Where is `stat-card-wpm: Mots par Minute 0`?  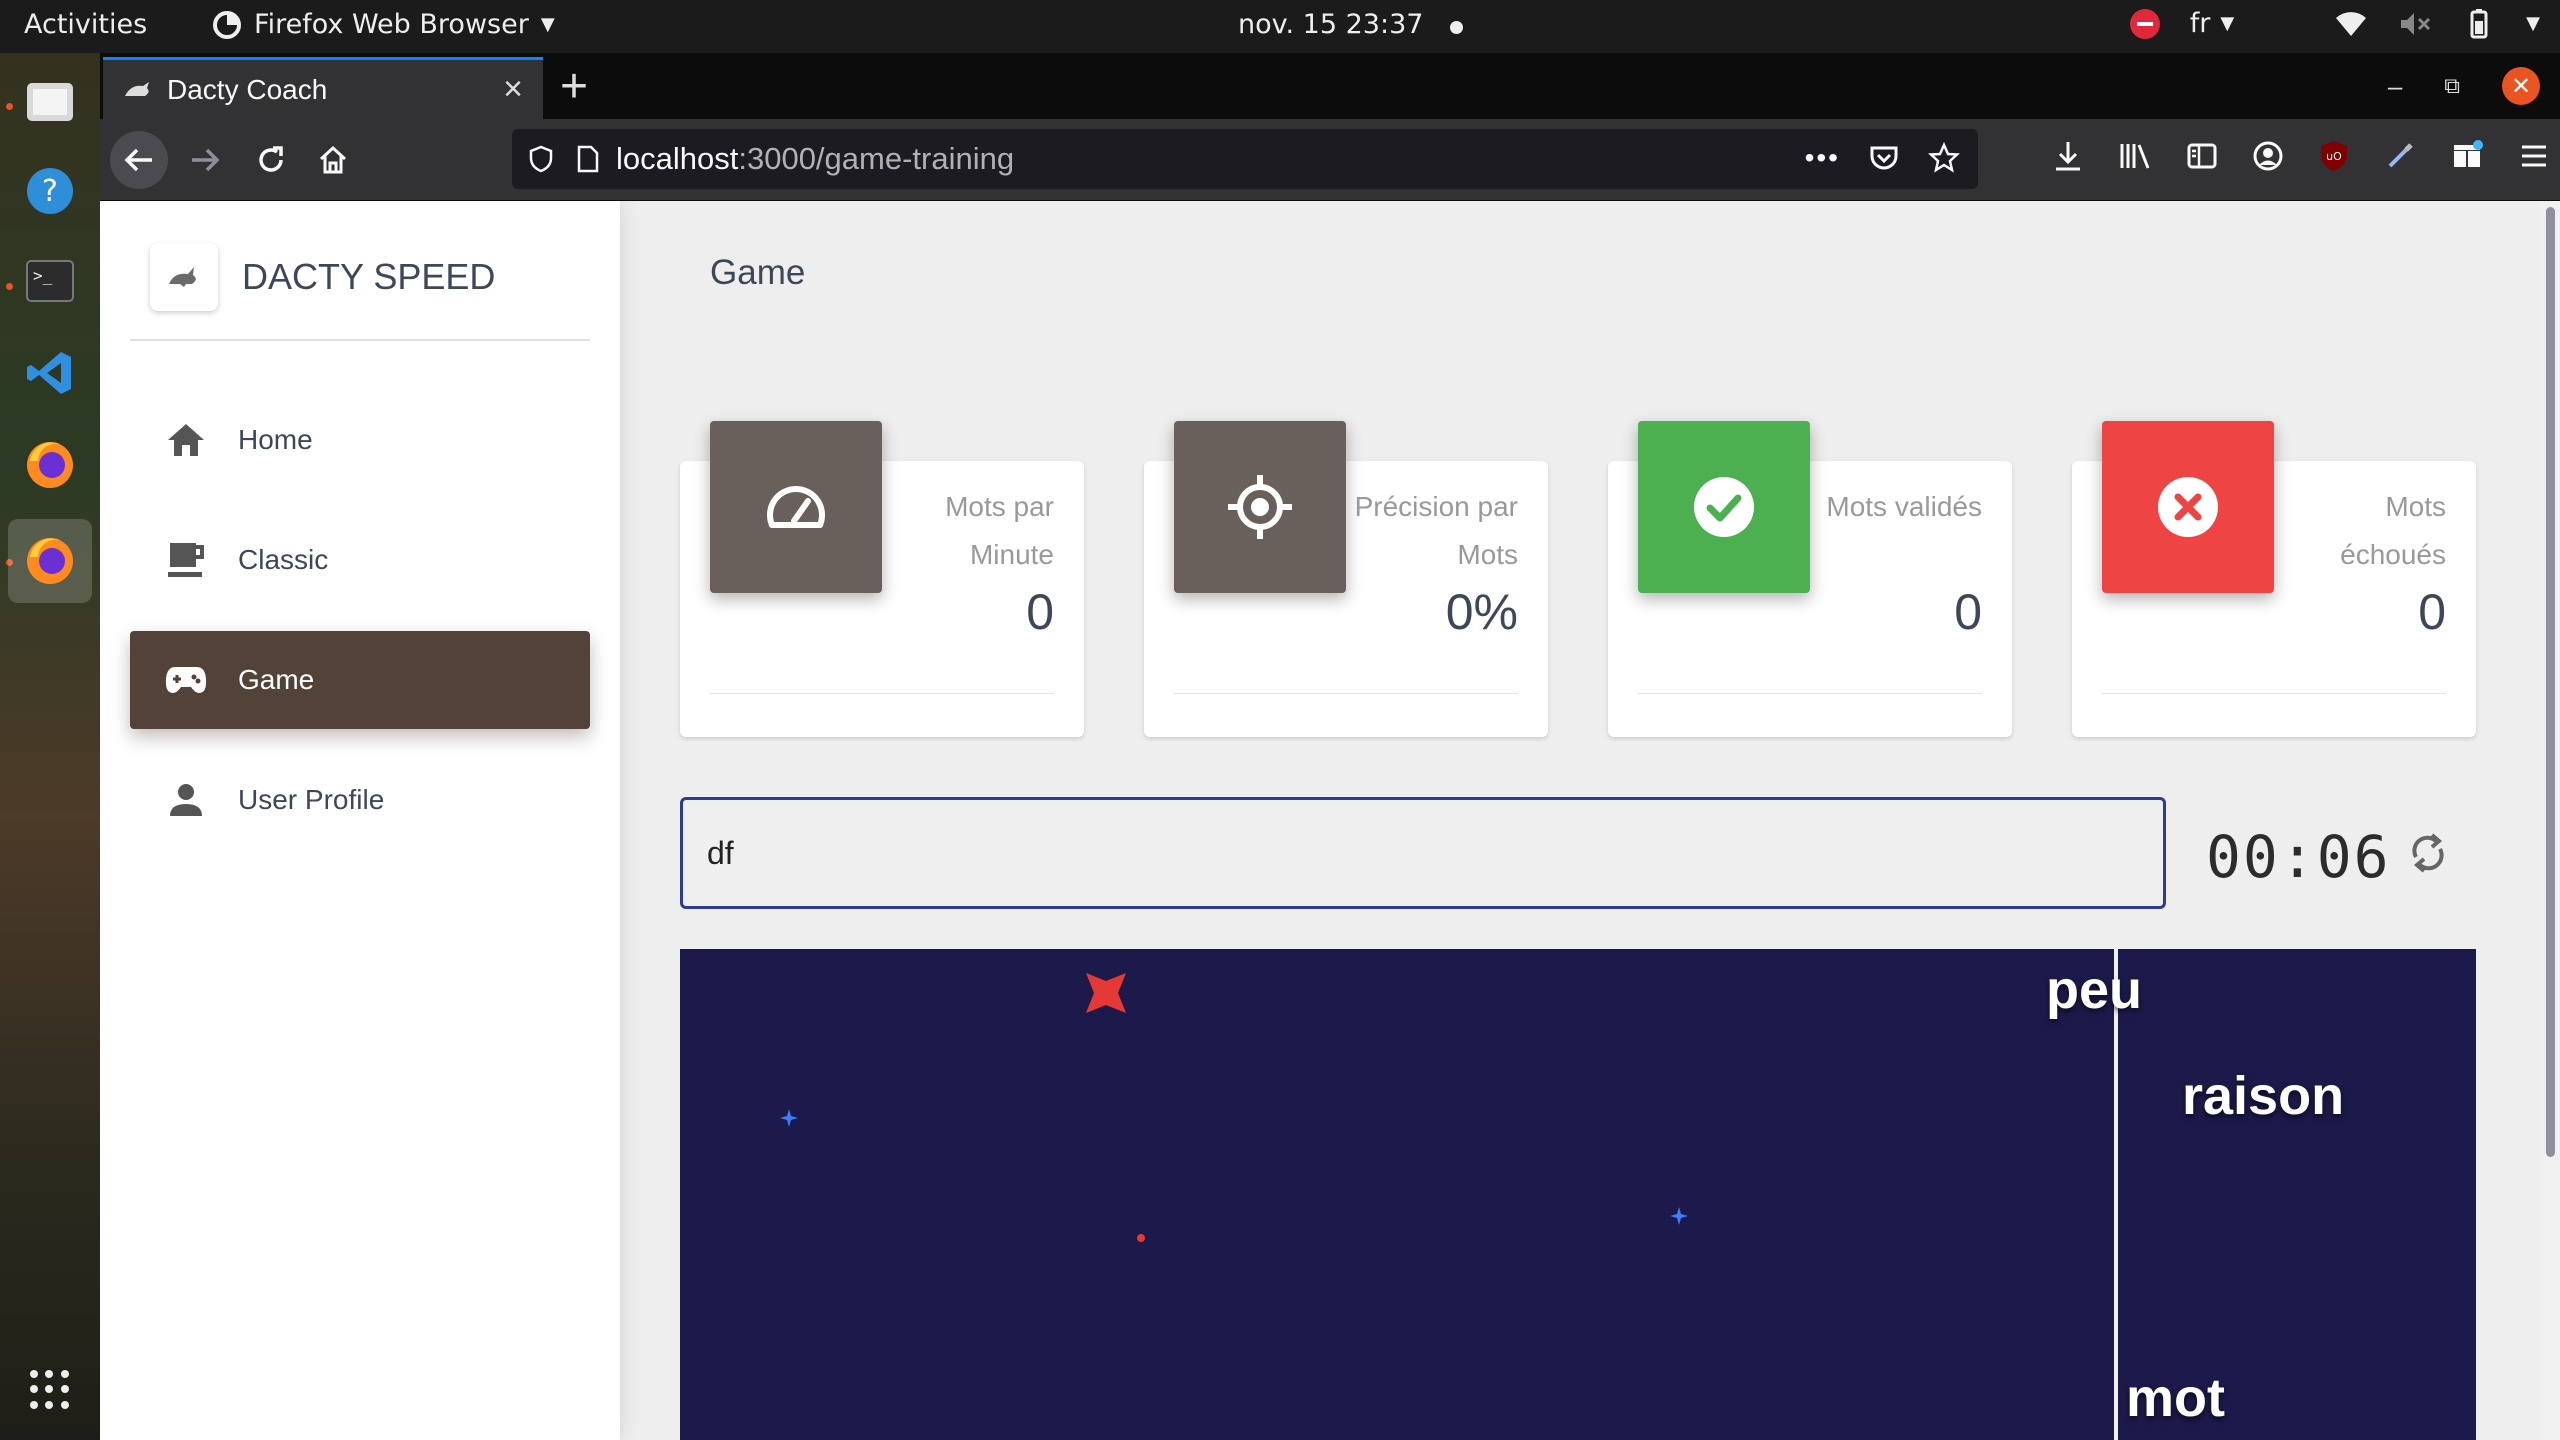
stat-card-wpm: Mots par Minute 0 is located at coordinates (882, 579).